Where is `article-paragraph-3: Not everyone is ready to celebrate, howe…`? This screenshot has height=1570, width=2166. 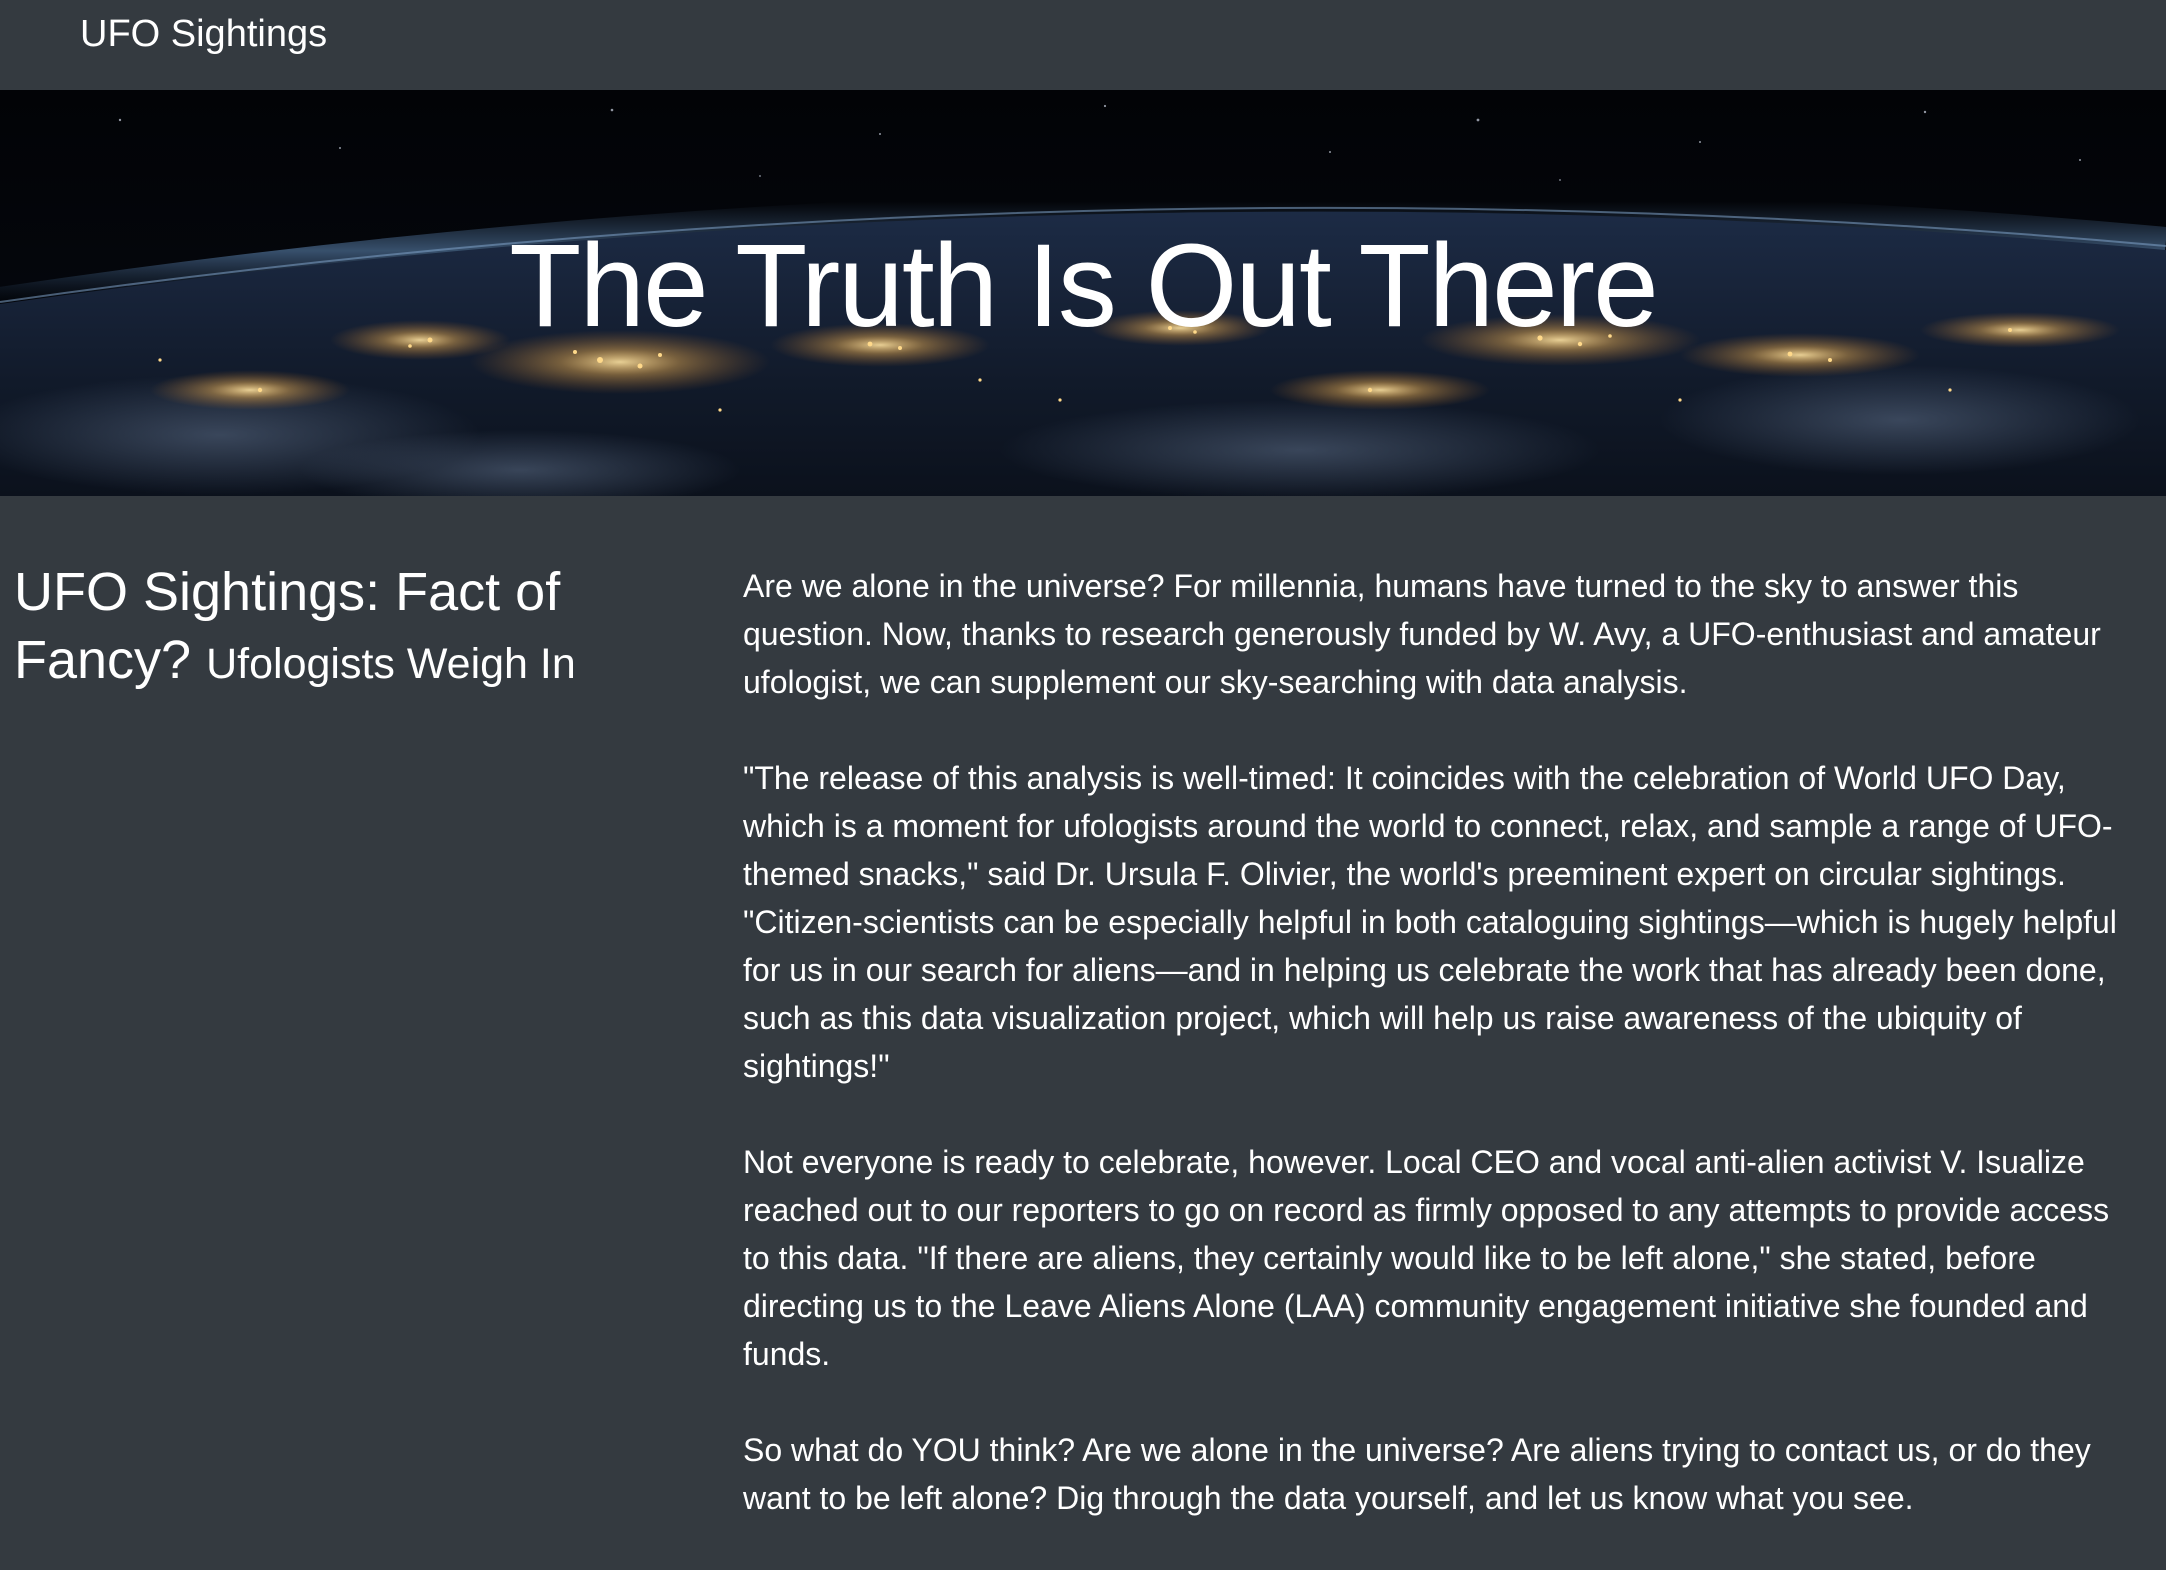
article-paragraph-3: Not everyone is ready to celebrate, howe… is located at coordinates (1426, 1258).